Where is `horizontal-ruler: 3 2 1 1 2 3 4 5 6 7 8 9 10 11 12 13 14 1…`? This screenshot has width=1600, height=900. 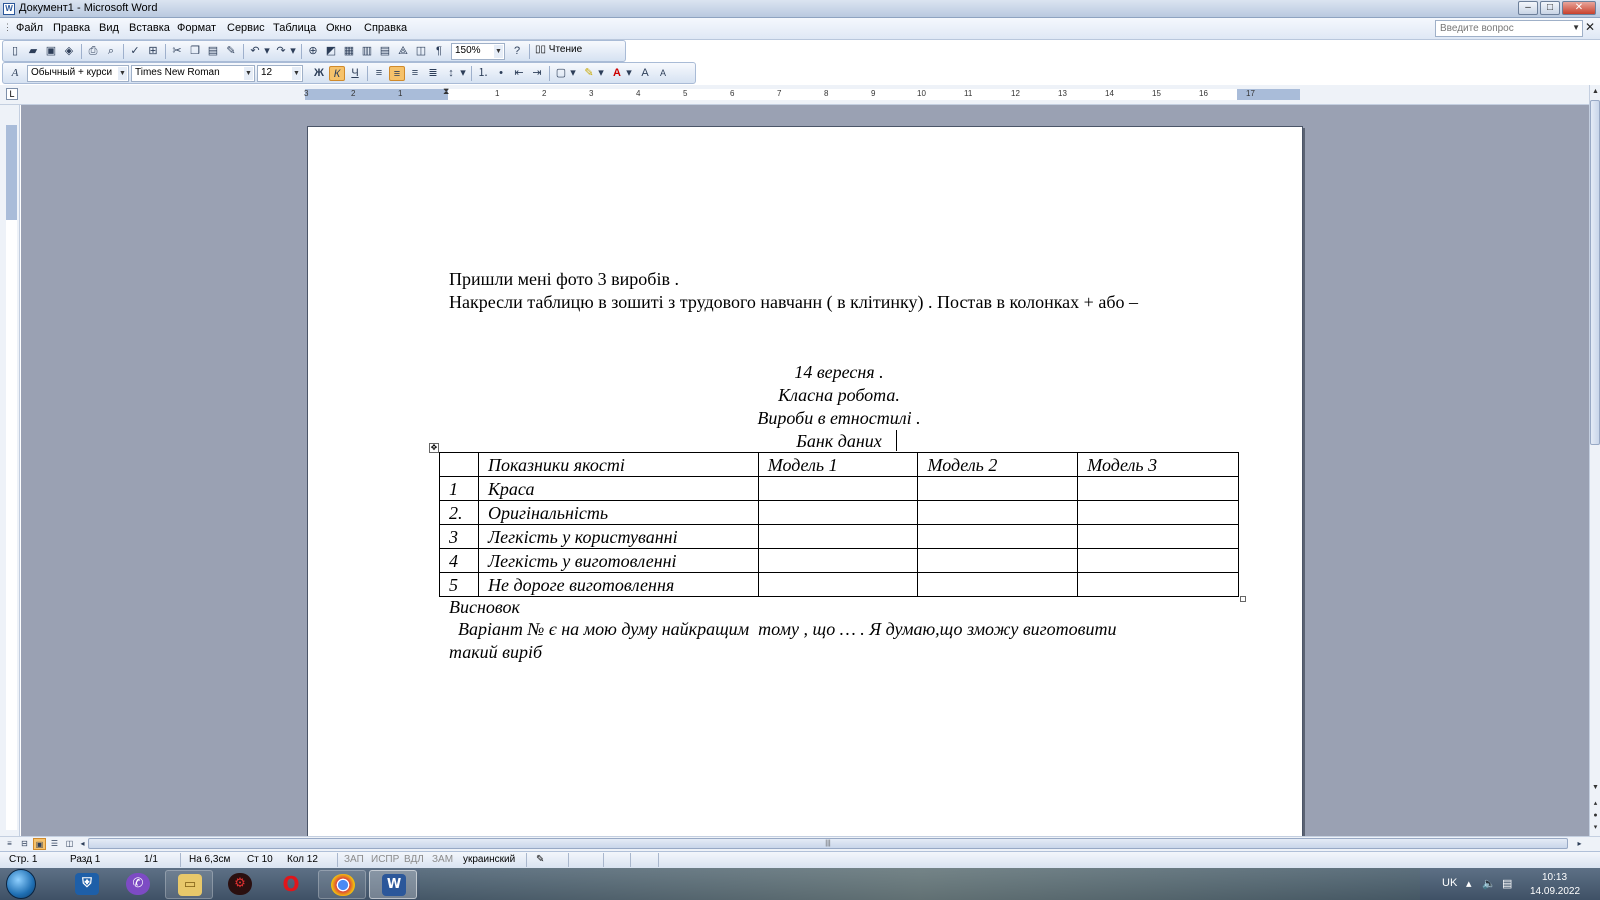 horizontal-ruler: 3 2 1 1 2 3 4 5 6 7 8 9 10 11 12 13 14 1… is located at coordinates (802, 94).